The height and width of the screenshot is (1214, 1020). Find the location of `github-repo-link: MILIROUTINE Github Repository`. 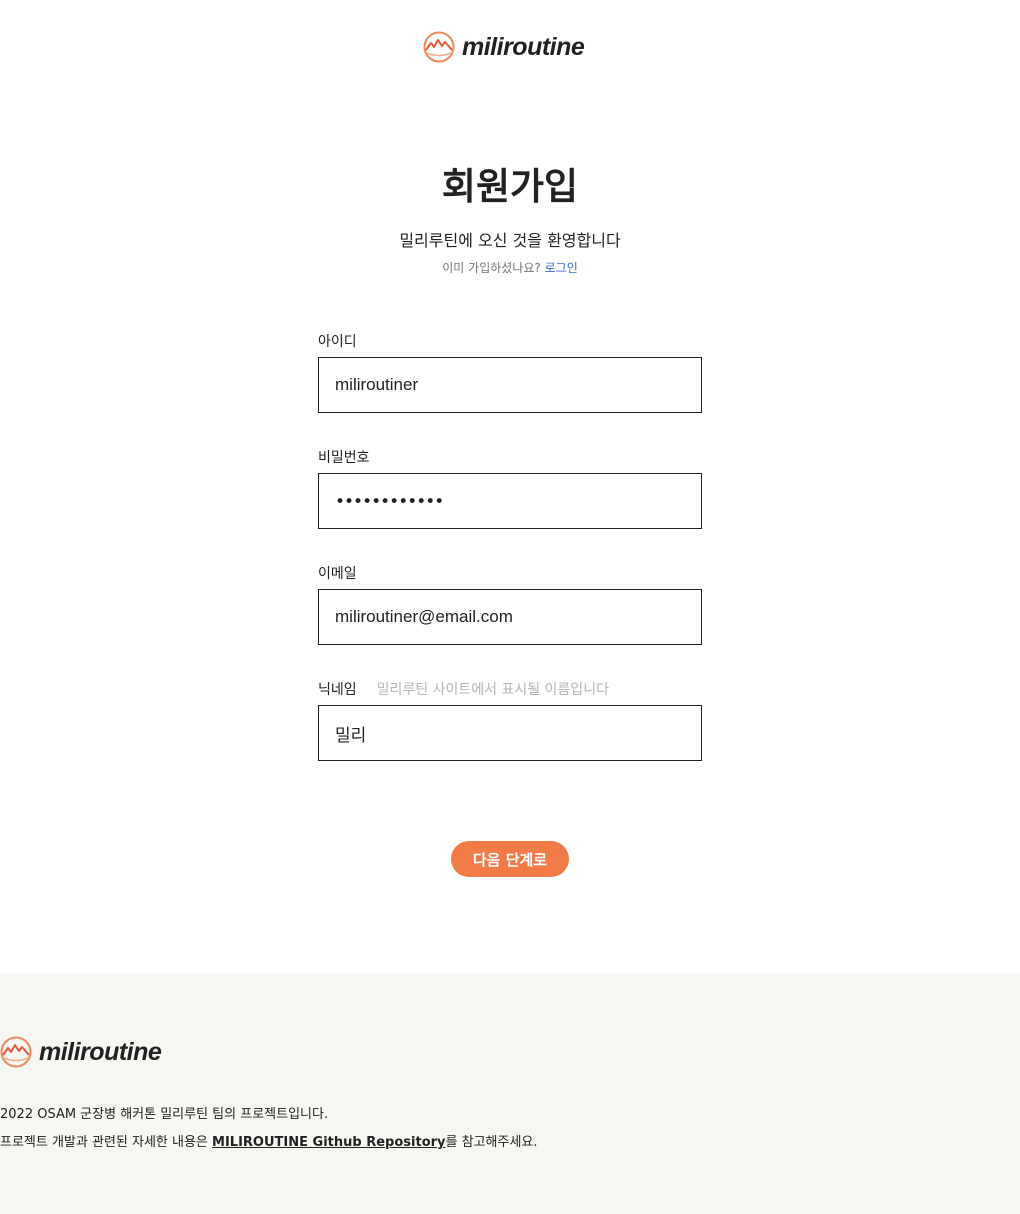

github-repo-link: MILIROUTINE Github Repository is located at coordinates (328, 1142).